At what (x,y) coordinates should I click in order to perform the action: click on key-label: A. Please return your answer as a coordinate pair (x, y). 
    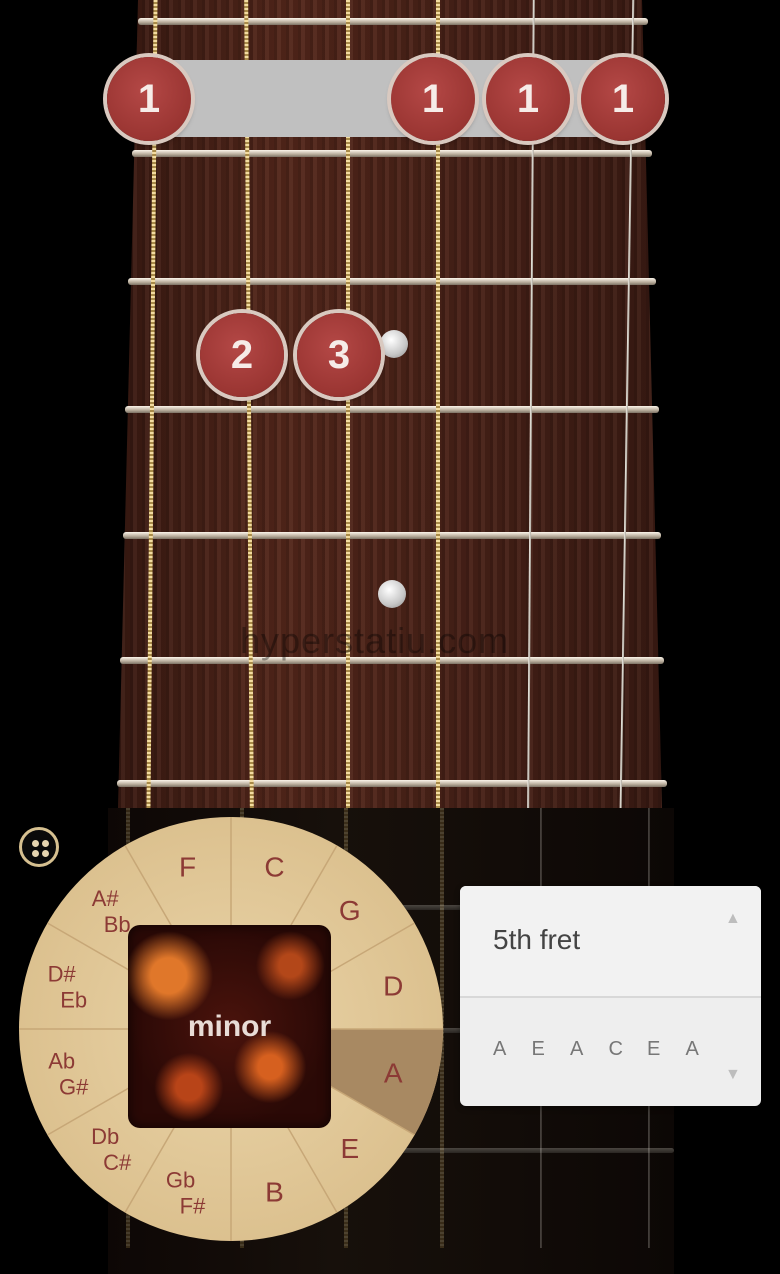
    Looking at the image, I should click on (393, 1072).